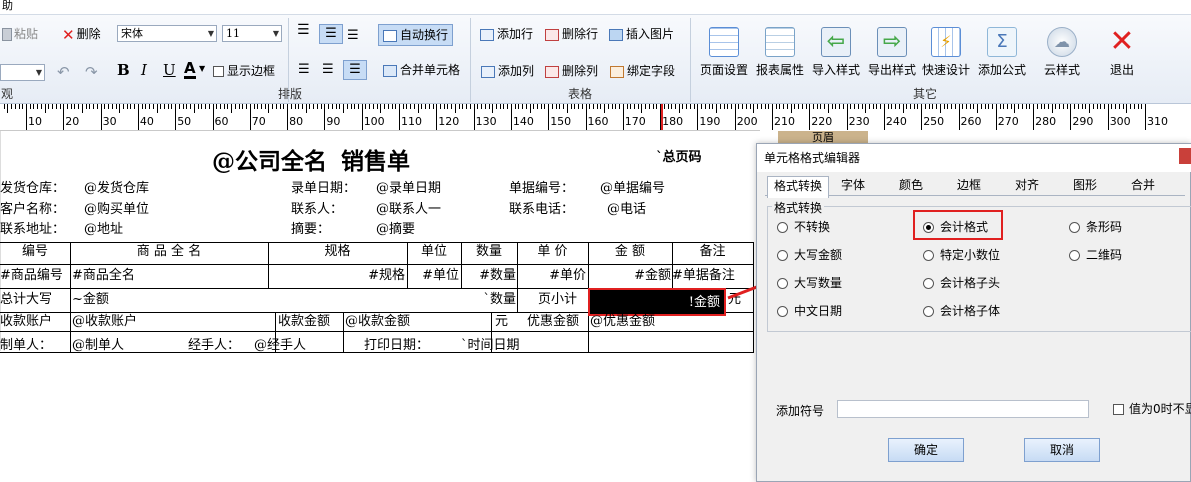  Describe the element at coordinates (169, 70) in the screenshot. I see `underline-button: U` at that location.